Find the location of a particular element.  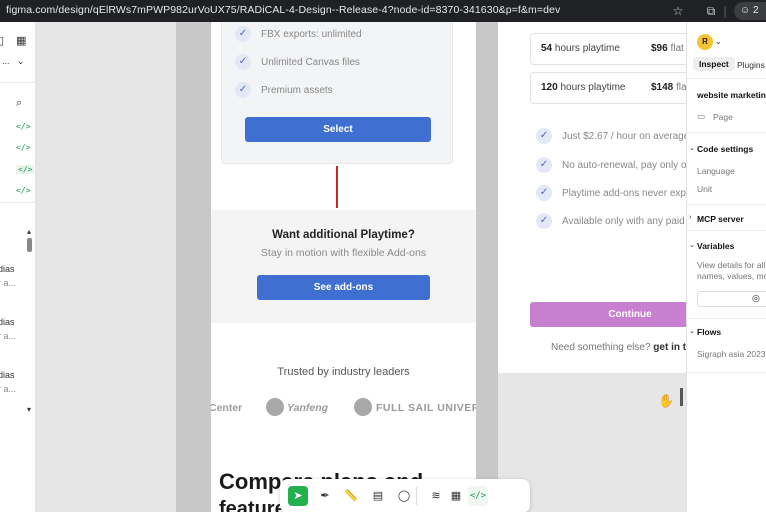

feature-row: ✓ FBX exports: unlimited is located at coordinates (298, 34).